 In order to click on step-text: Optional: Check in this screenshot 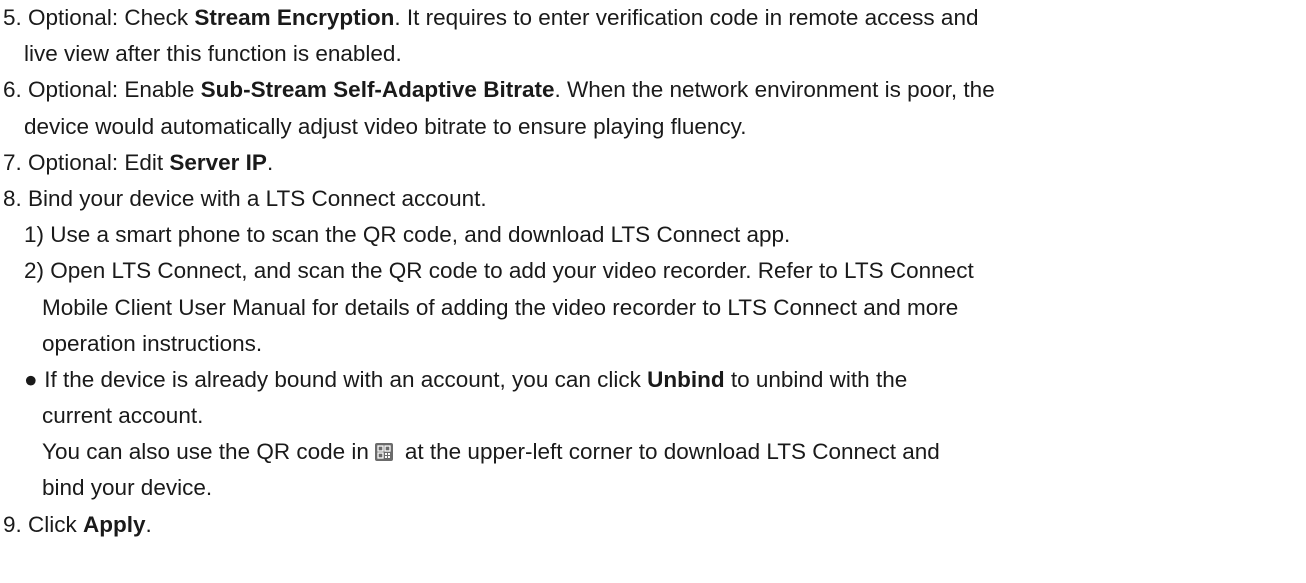, I will do `click(108, 17)`.